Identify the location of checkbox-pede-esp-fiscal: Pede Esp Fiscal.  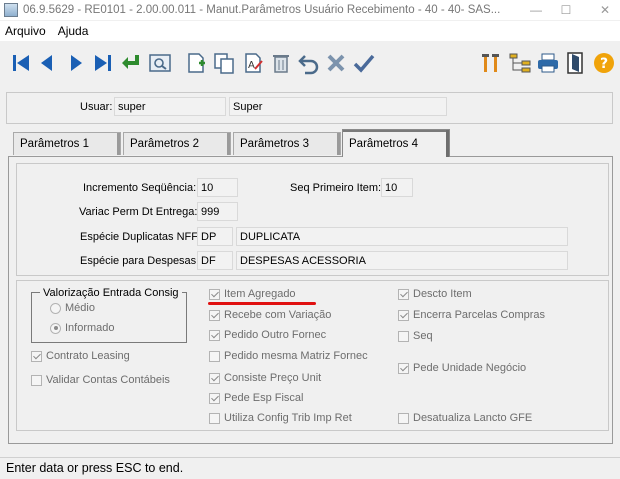
(256, 398).